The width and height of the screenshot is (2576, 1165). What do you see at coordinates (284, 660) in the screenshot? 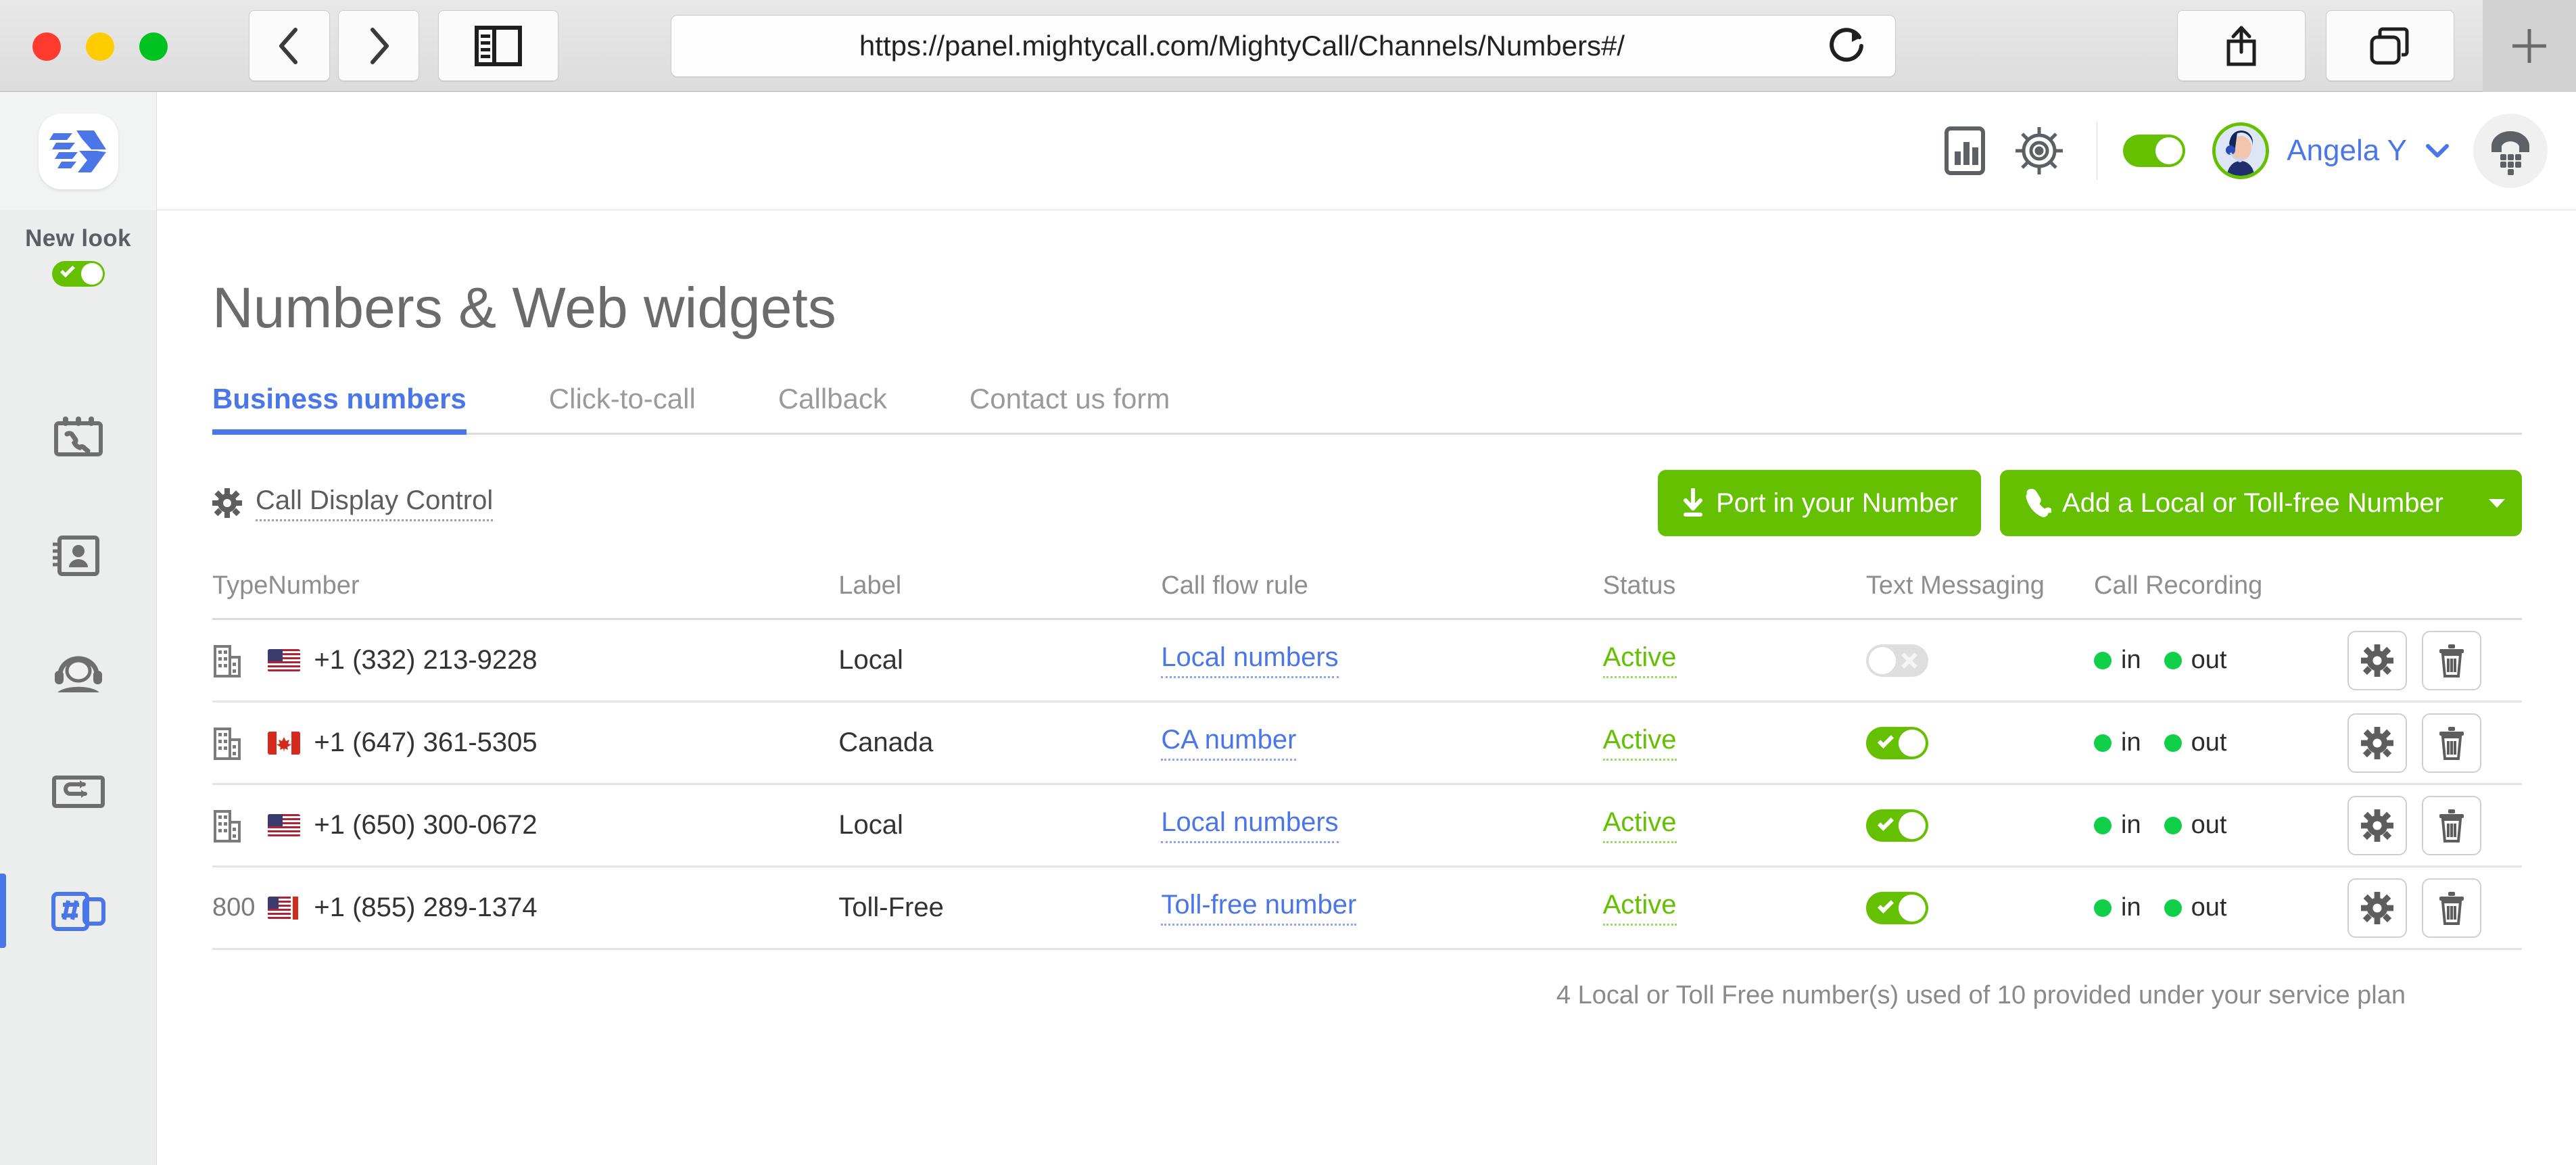
I see `flag-us-icon` at bounding box center [284, 660].